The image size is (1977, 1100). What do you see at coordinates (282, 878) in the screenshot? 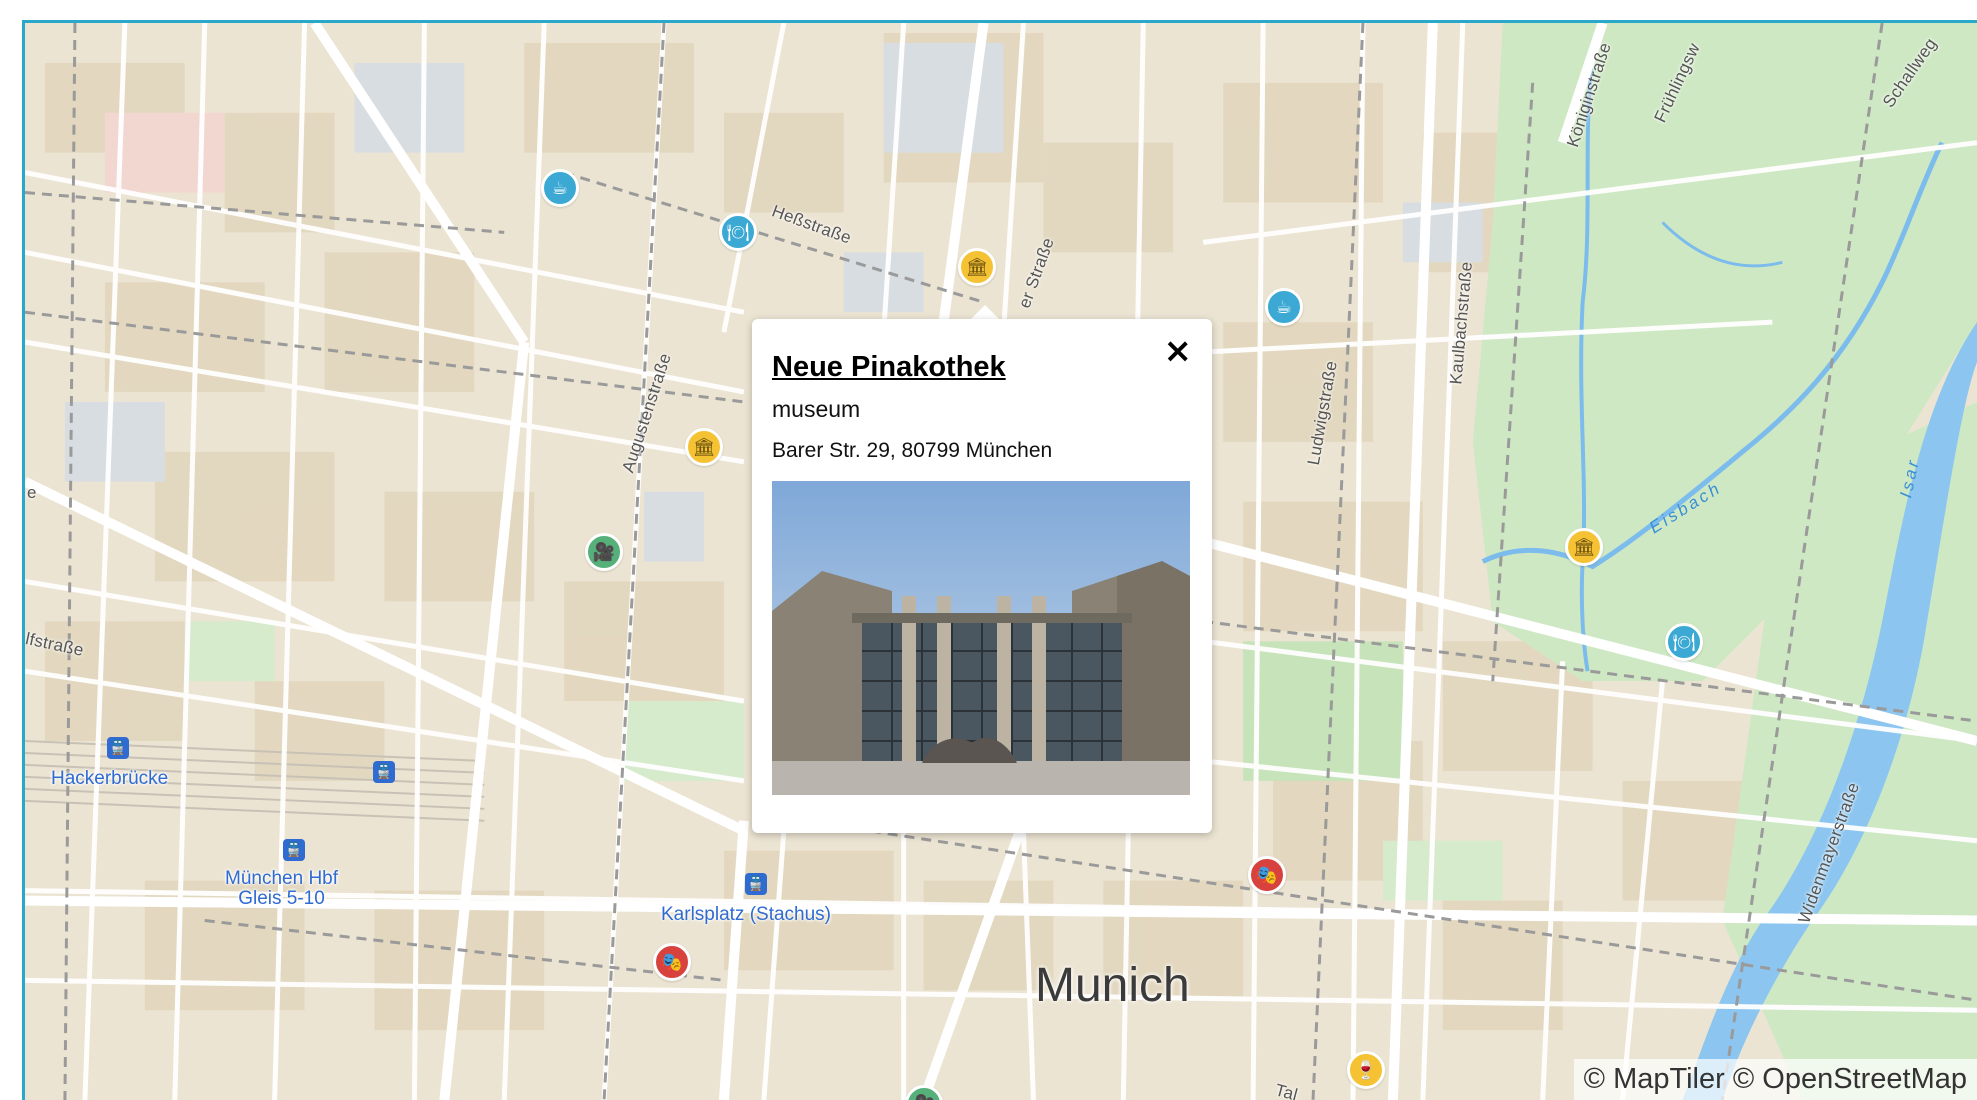
I see `station-label-hbf-line1: München Hbf` at bounding box center [282, 878].